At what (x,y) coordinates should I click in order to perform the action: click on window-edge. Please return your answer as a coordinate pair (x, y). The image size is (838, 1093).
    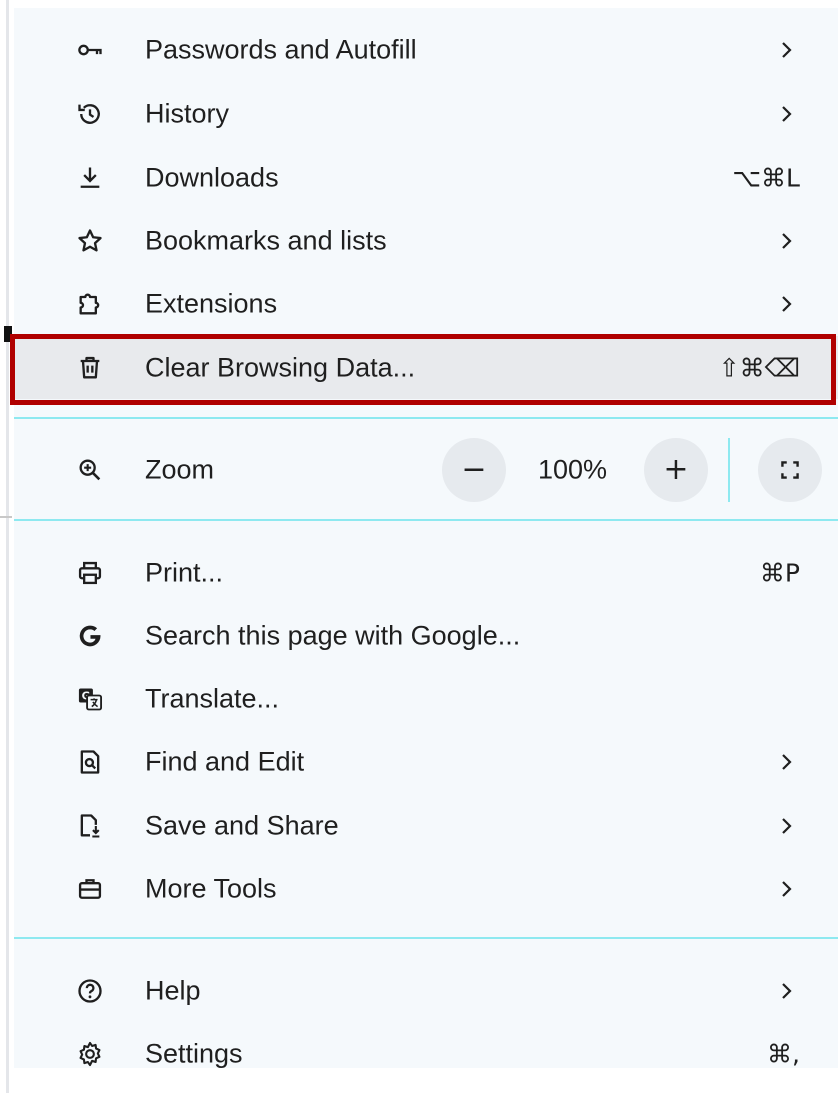
    Looking at the image, I should click on (7, 546).